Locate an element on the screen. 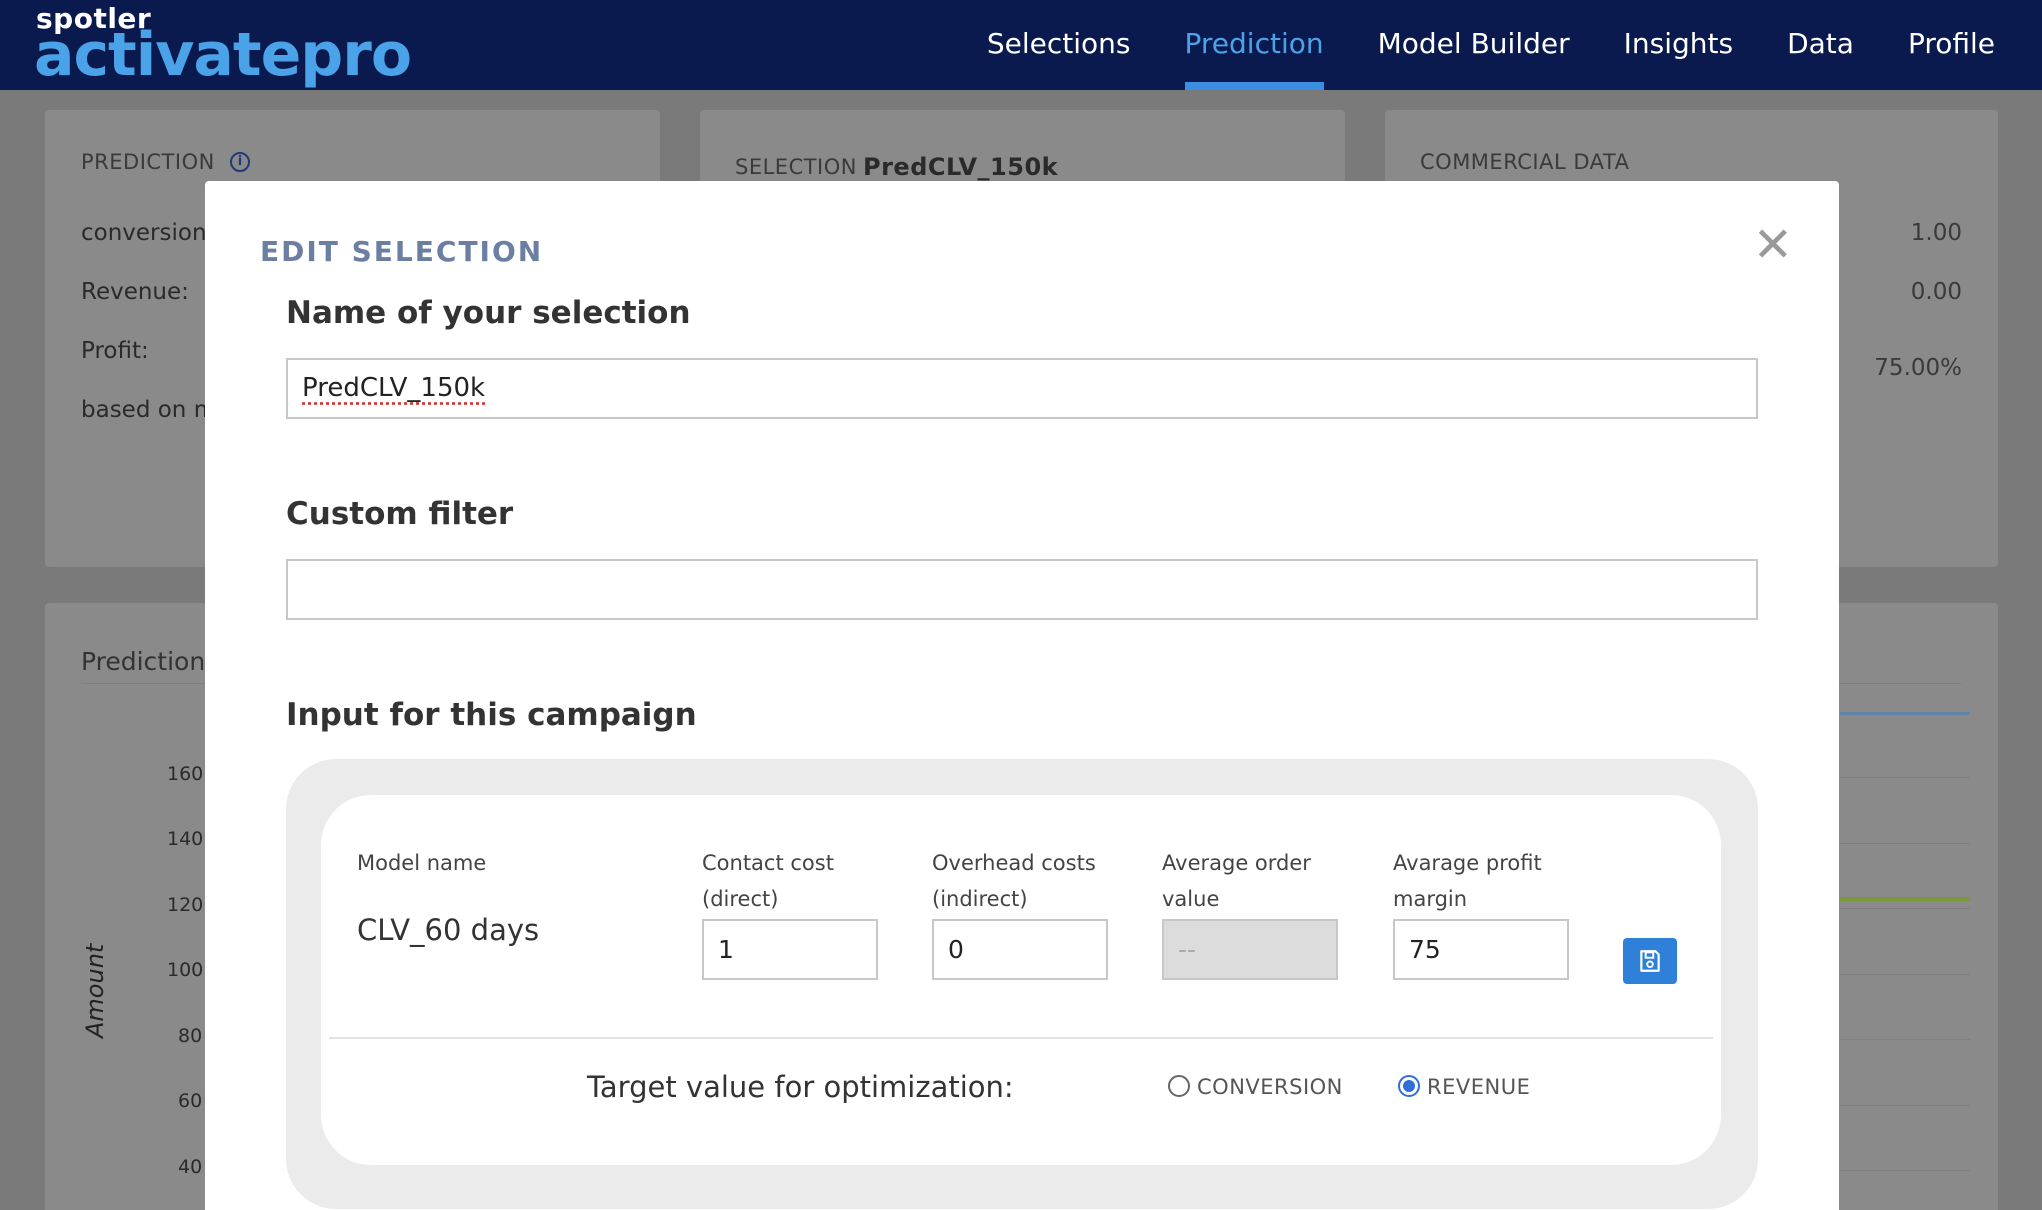 This screenshot has width=2042, height=1210. y-tick: 80 is located at coordinates (190, 1036).